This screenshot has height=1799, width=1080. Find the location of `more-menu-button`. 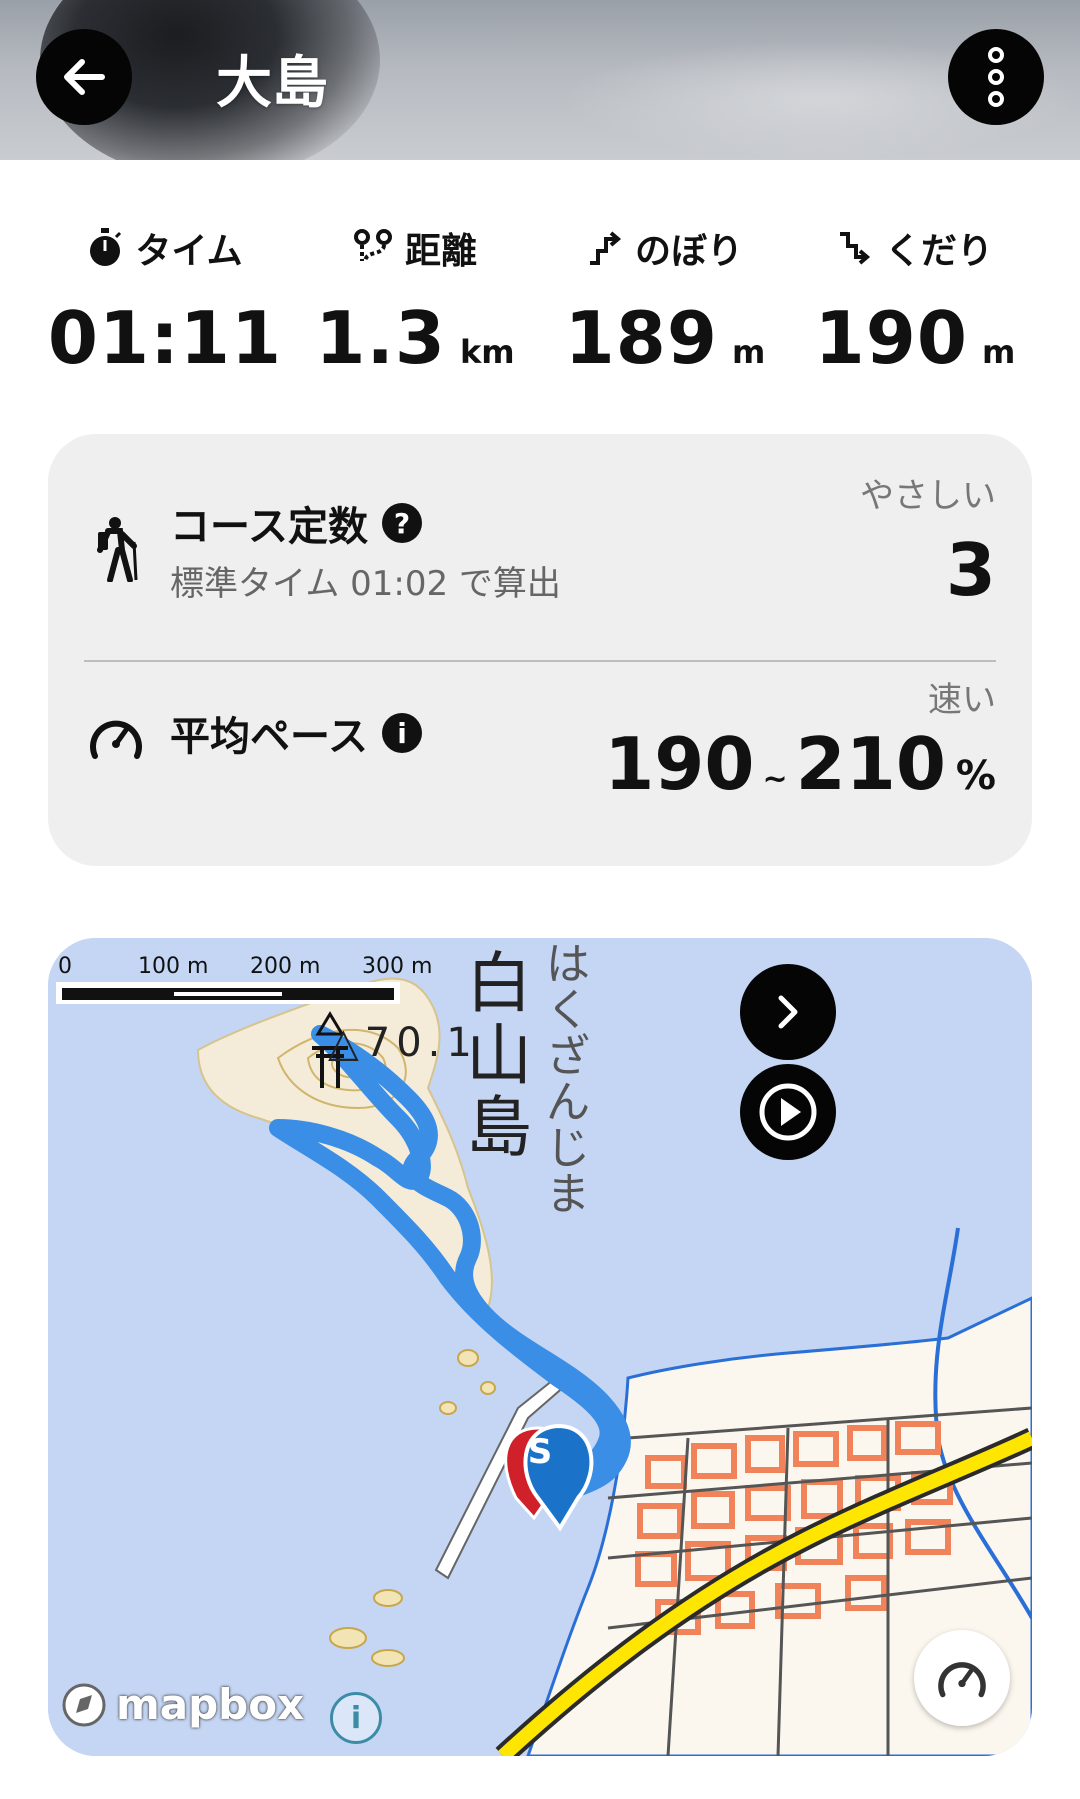

more-menu-button is located at coordinates (996, 77).